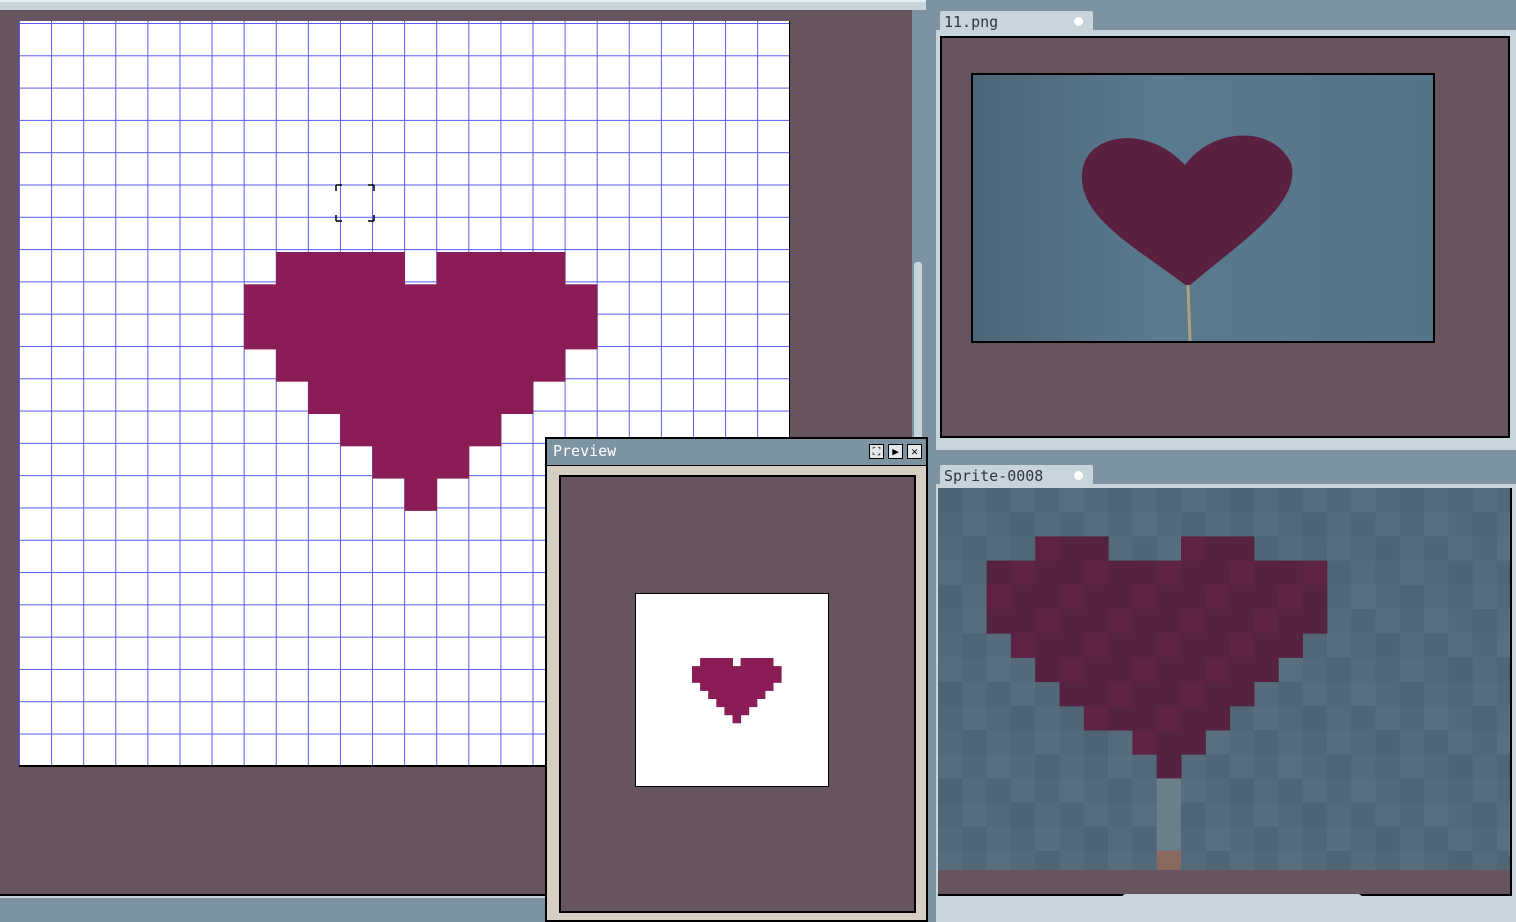 This screenshot has height=922, width=1516. I want to click on reference-horizontal-scroll-thumb, so click(1237, 442).